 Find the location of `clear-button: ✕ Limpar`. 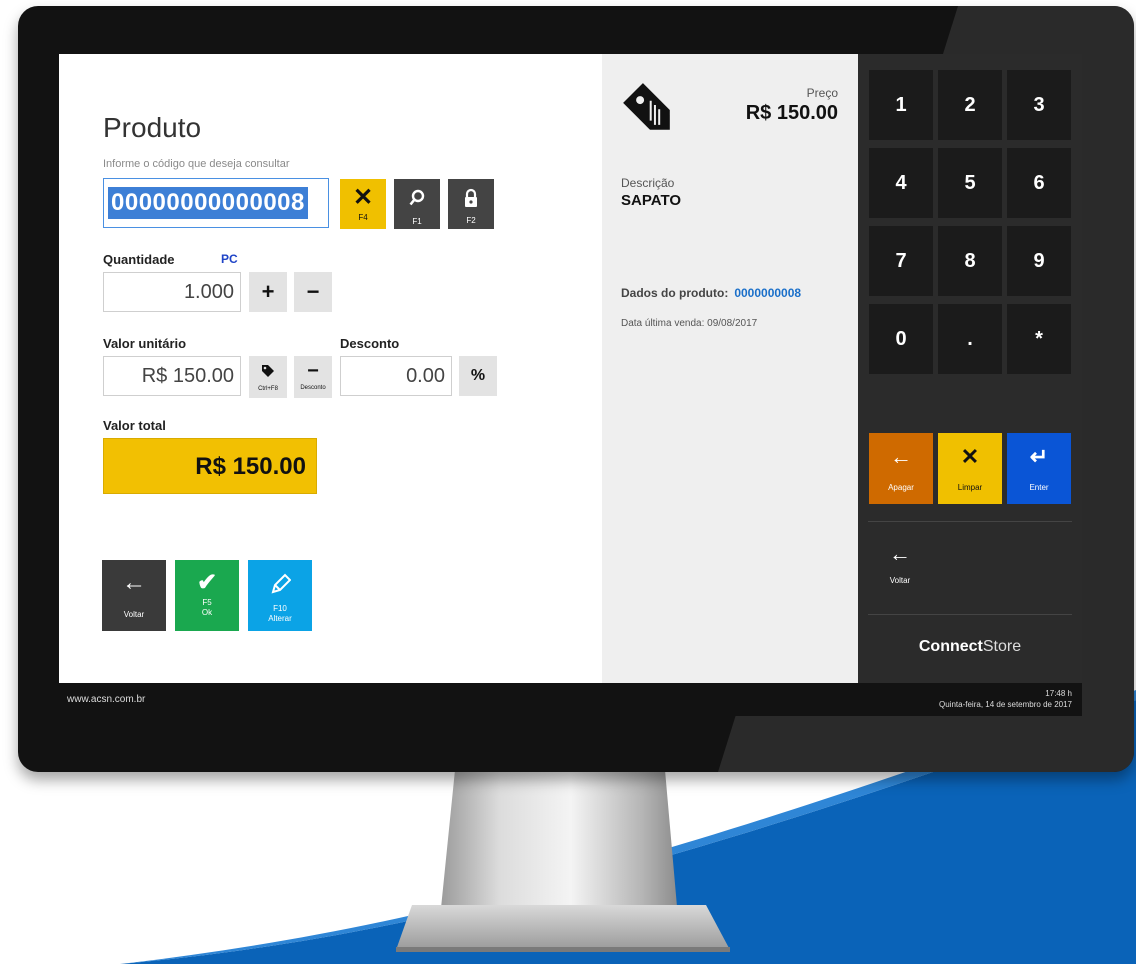

clear-button: ✕ Limpar is located at coordinates (970, 468).